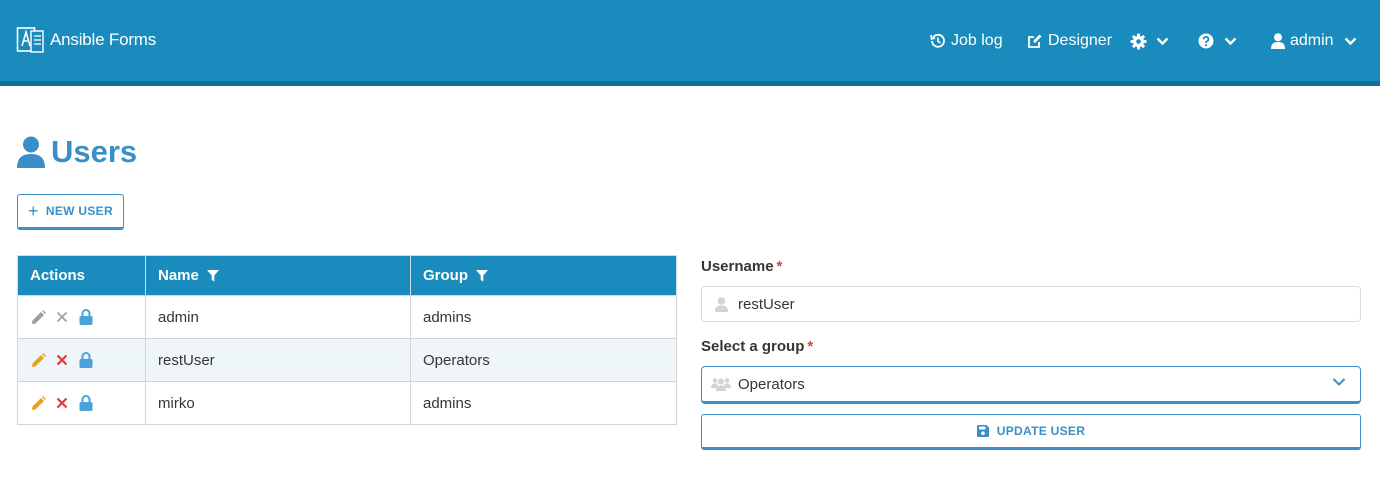 This screenshot has height=487, width=1380. Describe the element at coordinates (1149, 41) in the screenshot. I see `nav-settings-dropdown` at that location.